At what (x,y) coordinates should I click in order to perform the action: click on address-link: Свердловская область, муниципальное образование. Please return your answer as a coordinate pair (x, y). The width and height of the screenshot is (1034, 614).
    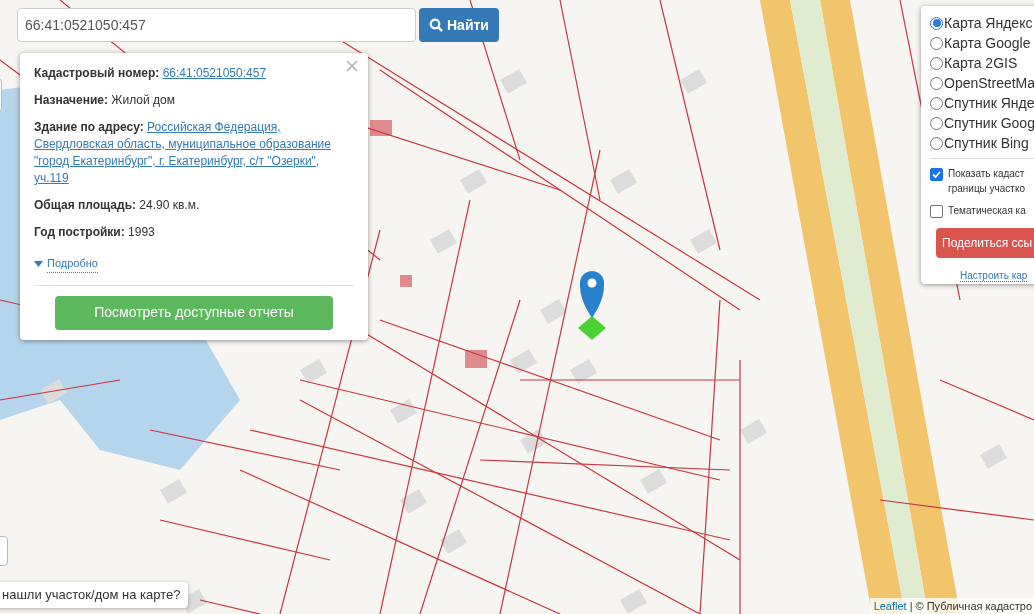
    Looking at the image, I should click on (182, 144).